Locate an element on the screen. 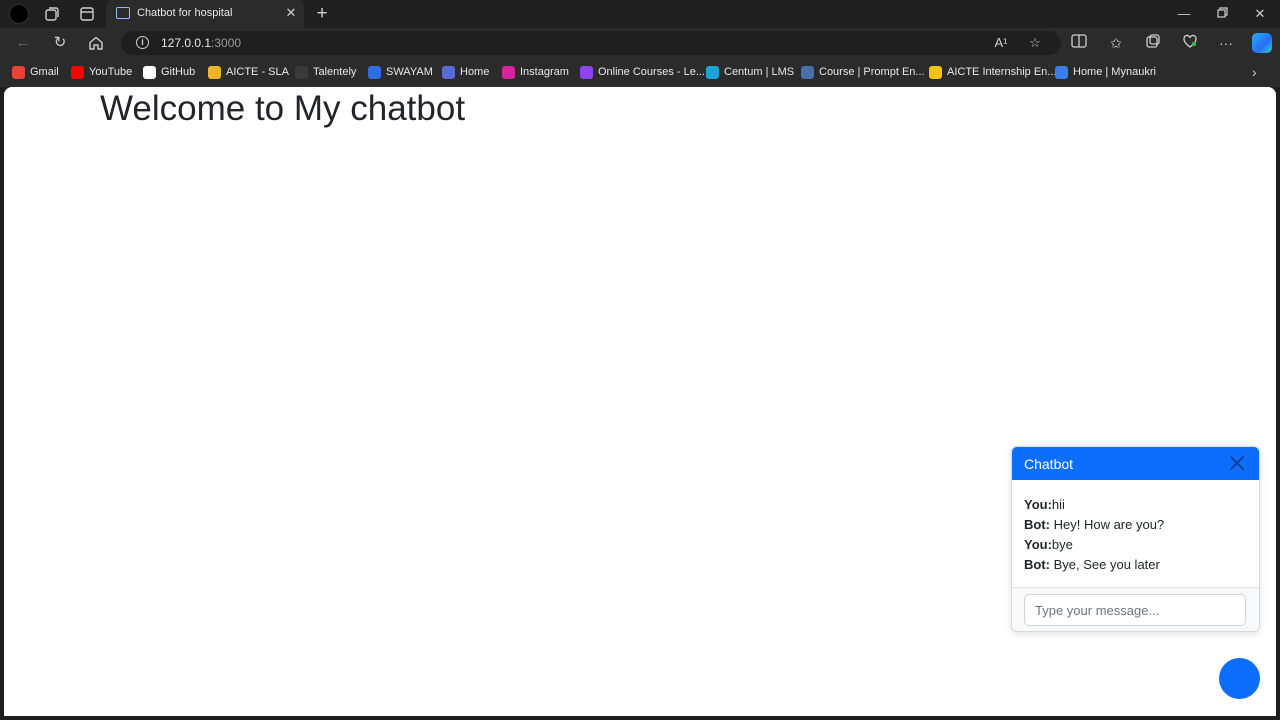 This screenshot has width=1280, height=720. url-text: 127.0.0.1:3000 is located at coordinates (201, 43).